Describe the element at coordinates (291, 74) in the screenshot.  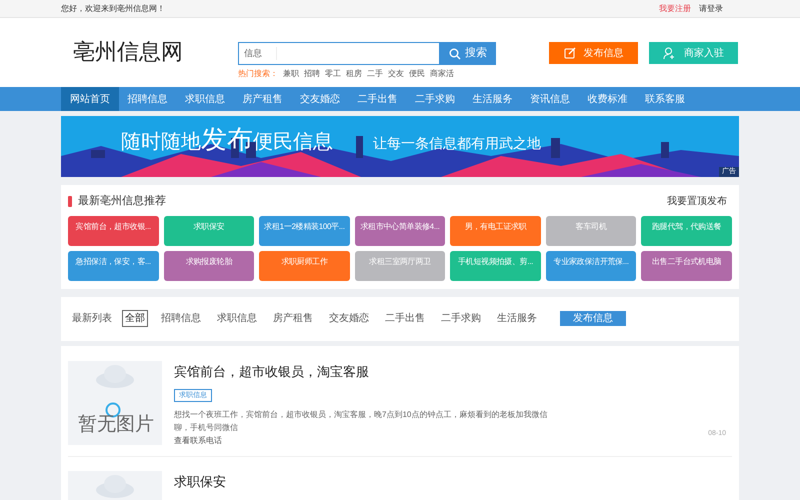
I see `hot-search-link: 兼职` at that location.